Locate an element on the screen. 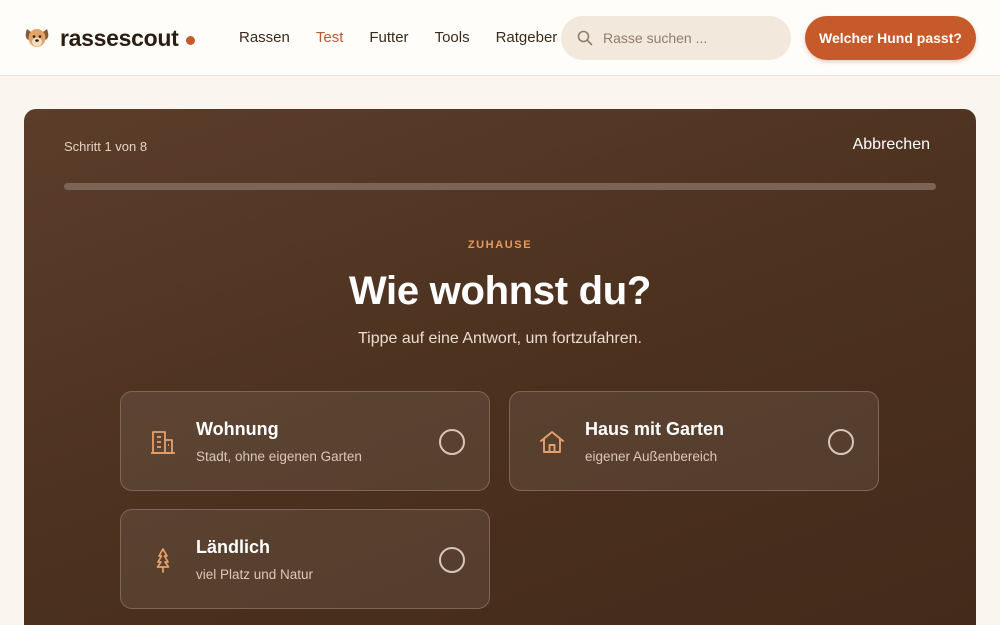  brand-dot is located at coordinates (191, 40).